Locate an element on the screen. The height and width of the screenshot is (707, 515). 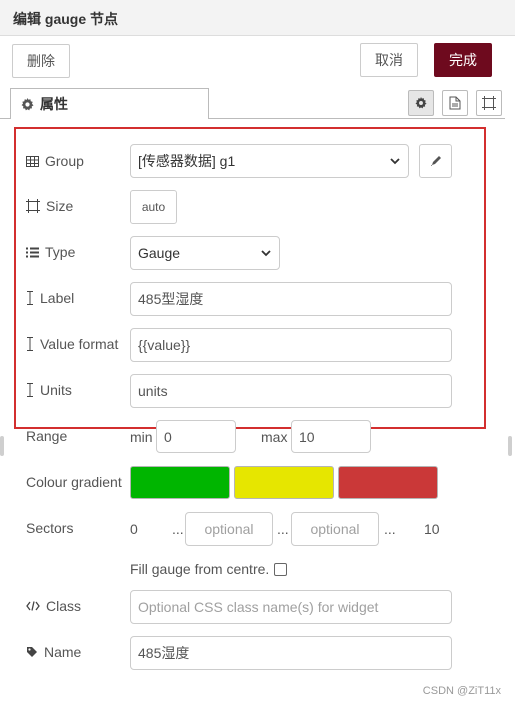
range-label: Range is located at coordinates (47, 436).